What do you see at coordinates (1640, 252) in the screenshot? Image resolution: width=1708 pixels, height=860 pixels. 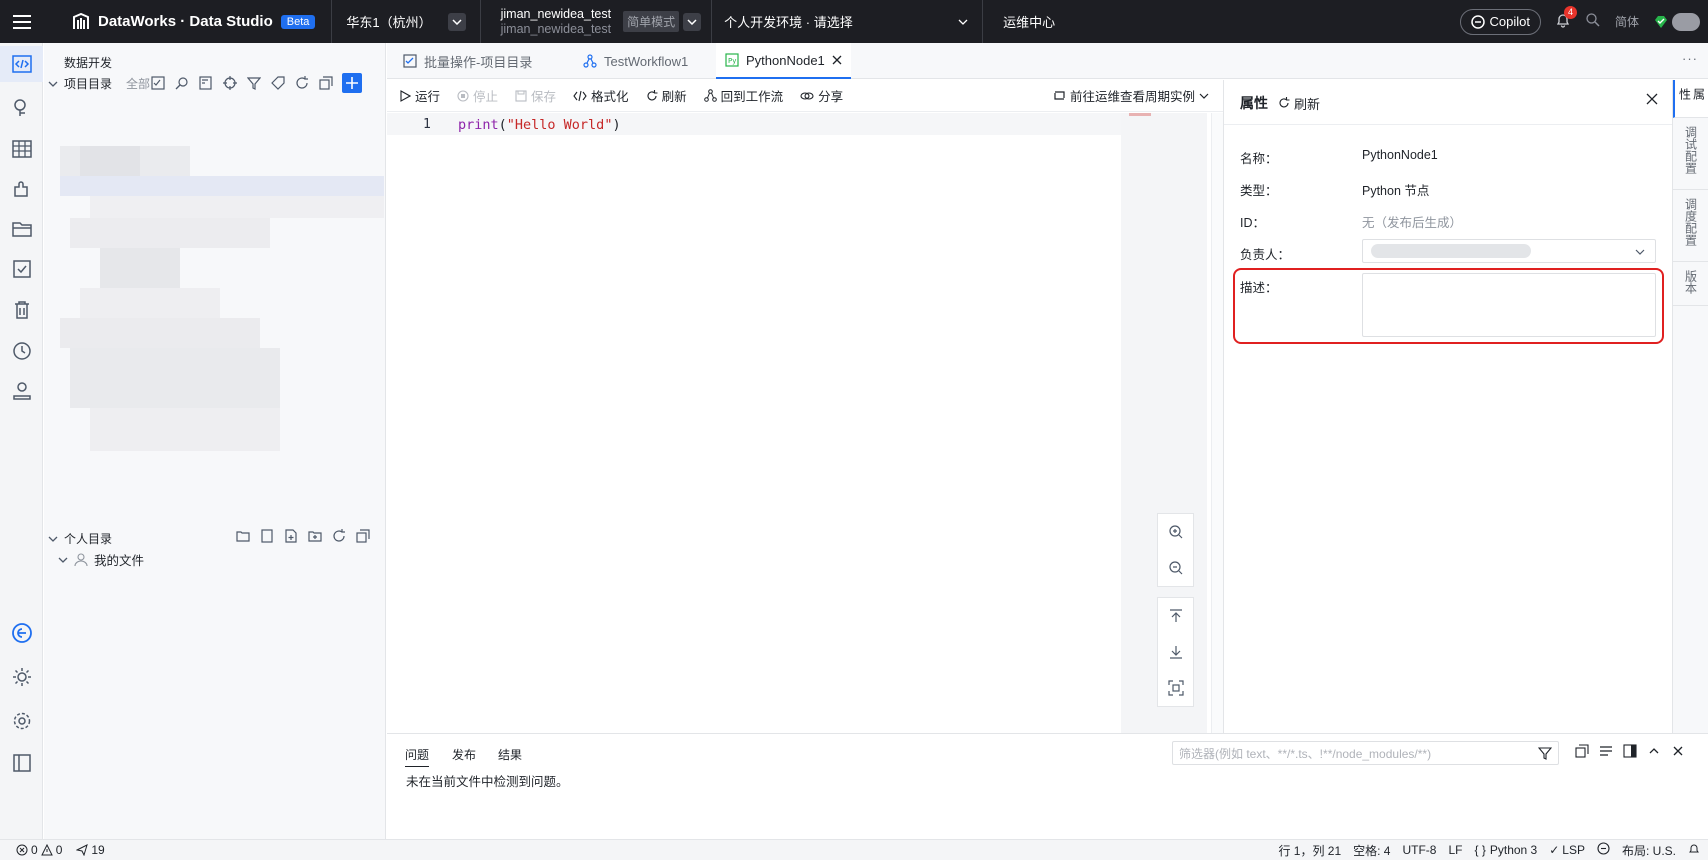 I see `chevron-down-icon` at bounding box center [1640, 252].